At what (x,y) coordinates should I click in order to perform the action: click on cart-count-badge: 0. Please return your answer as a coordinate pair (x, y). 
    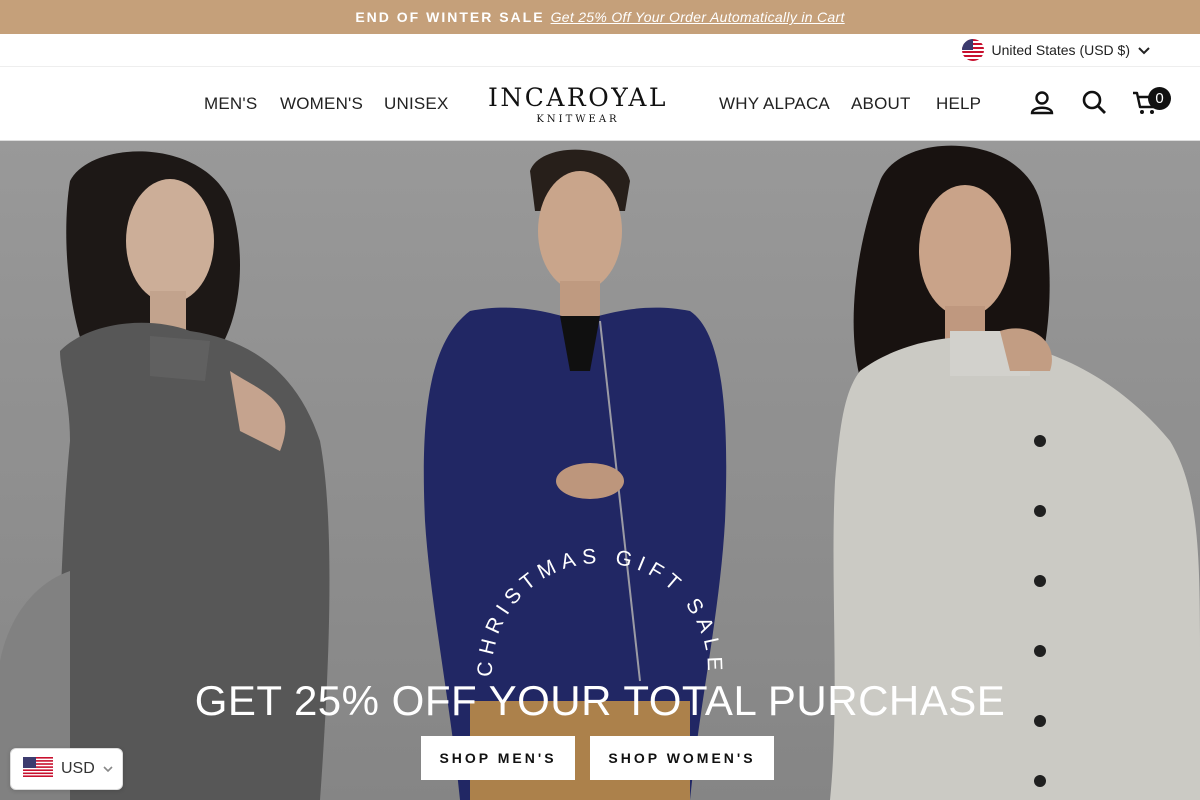
    Looking at the image, I should click on (1159, 98).